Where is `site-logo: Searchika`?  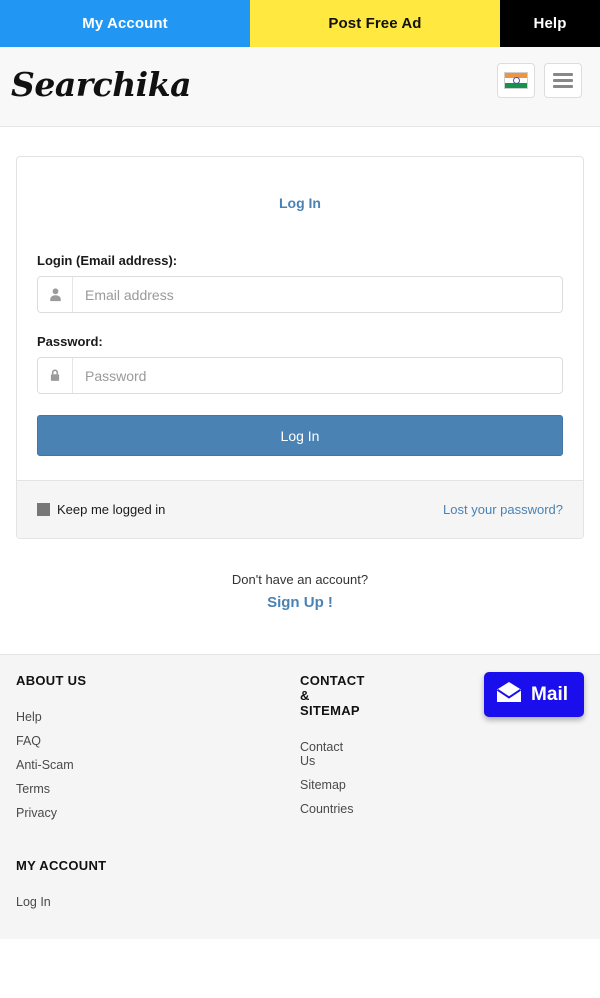 site-logo: Searchika is located at coordinates (101, 84).